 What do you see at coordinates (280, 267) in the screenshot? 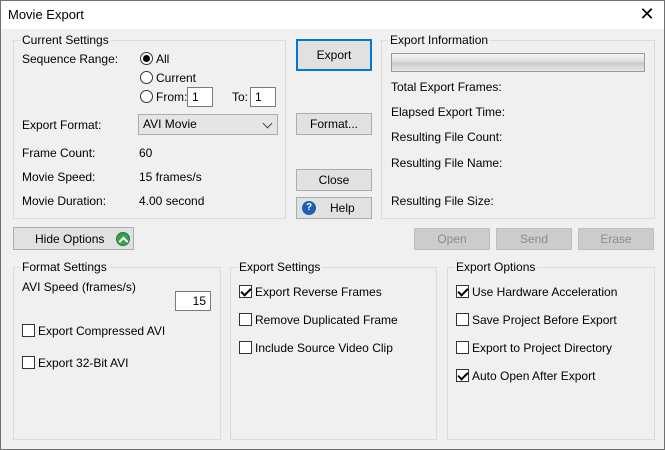
I see `export-settings-title: Export Settings` at bounding box center [280, 267].